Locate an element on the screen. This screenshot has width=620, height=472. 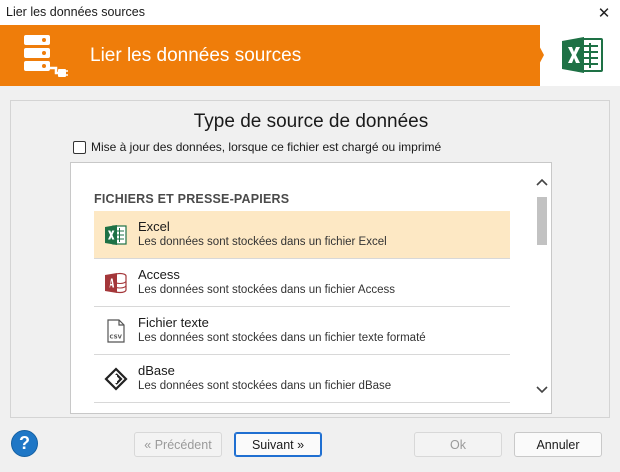
section-header: FICHIERS ET PRESSE-PAPIERS is located at coordinates (192, 199).